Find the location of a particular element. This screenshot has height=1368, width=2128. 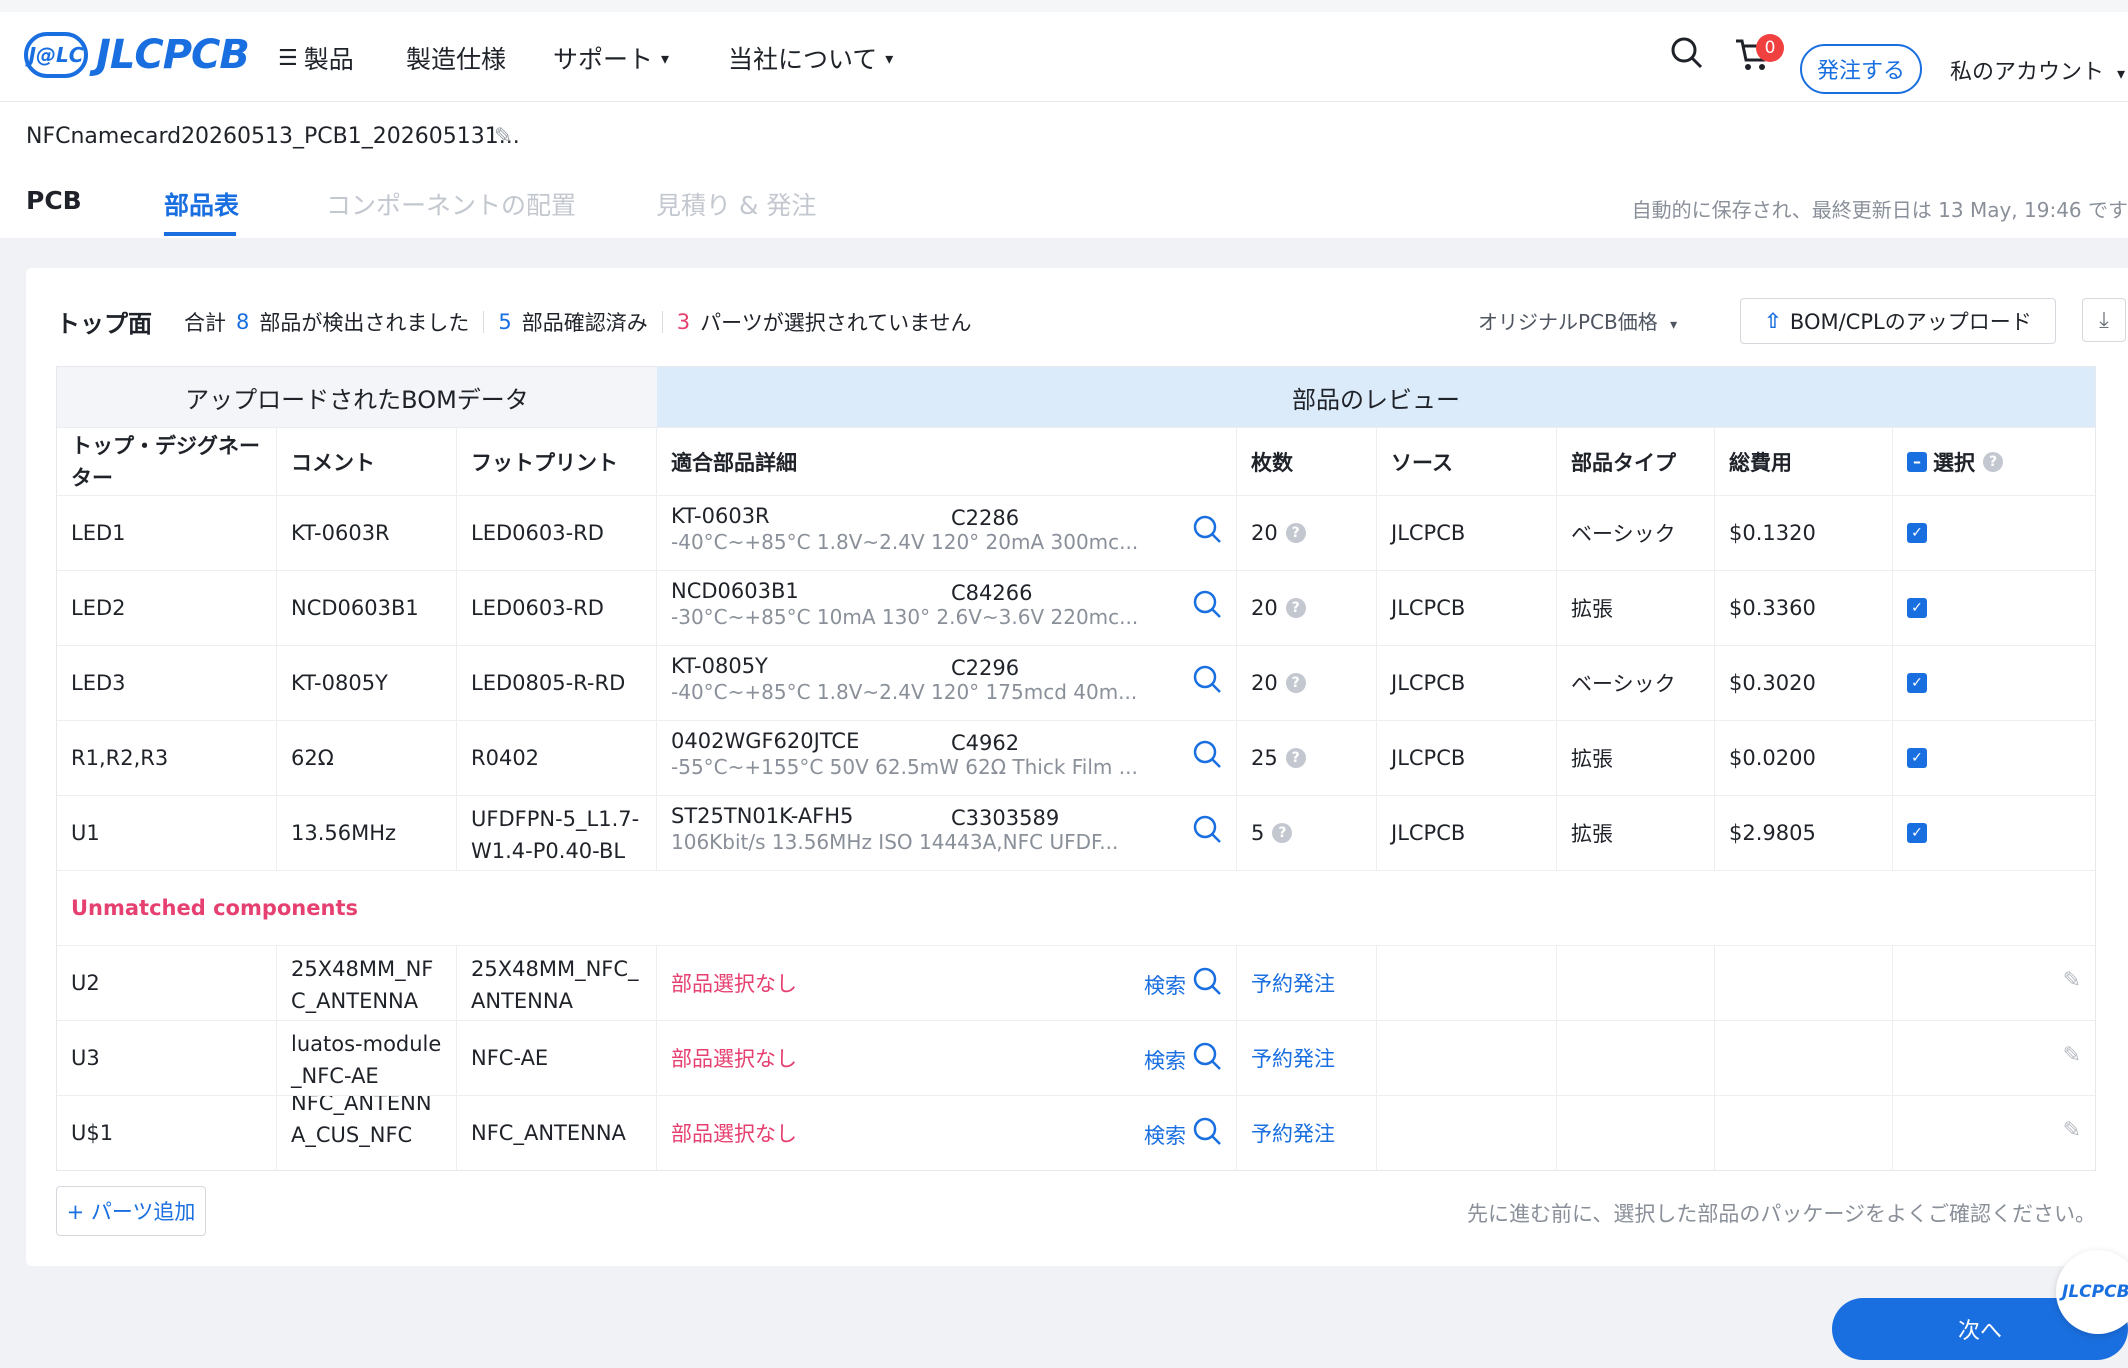

designator: LED3 is located at coordinates (167, 683).